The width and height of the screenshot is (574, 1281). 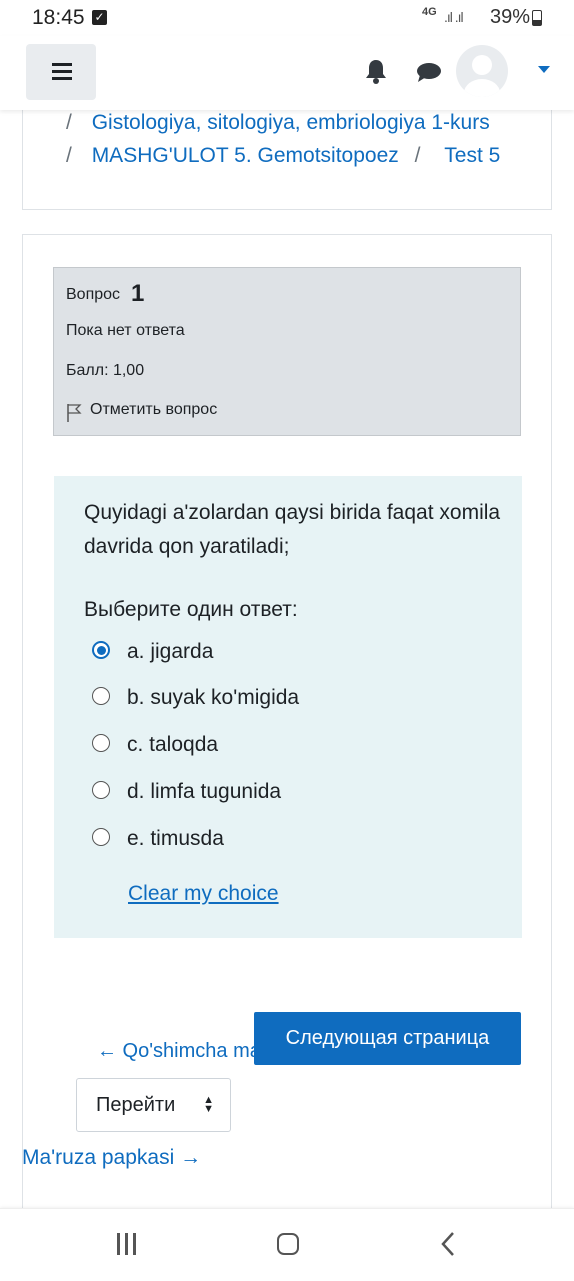 What do you see at coordinates (537, 18) in the screenshot?
I see `battery-icon` at bounding box center [537, 18].